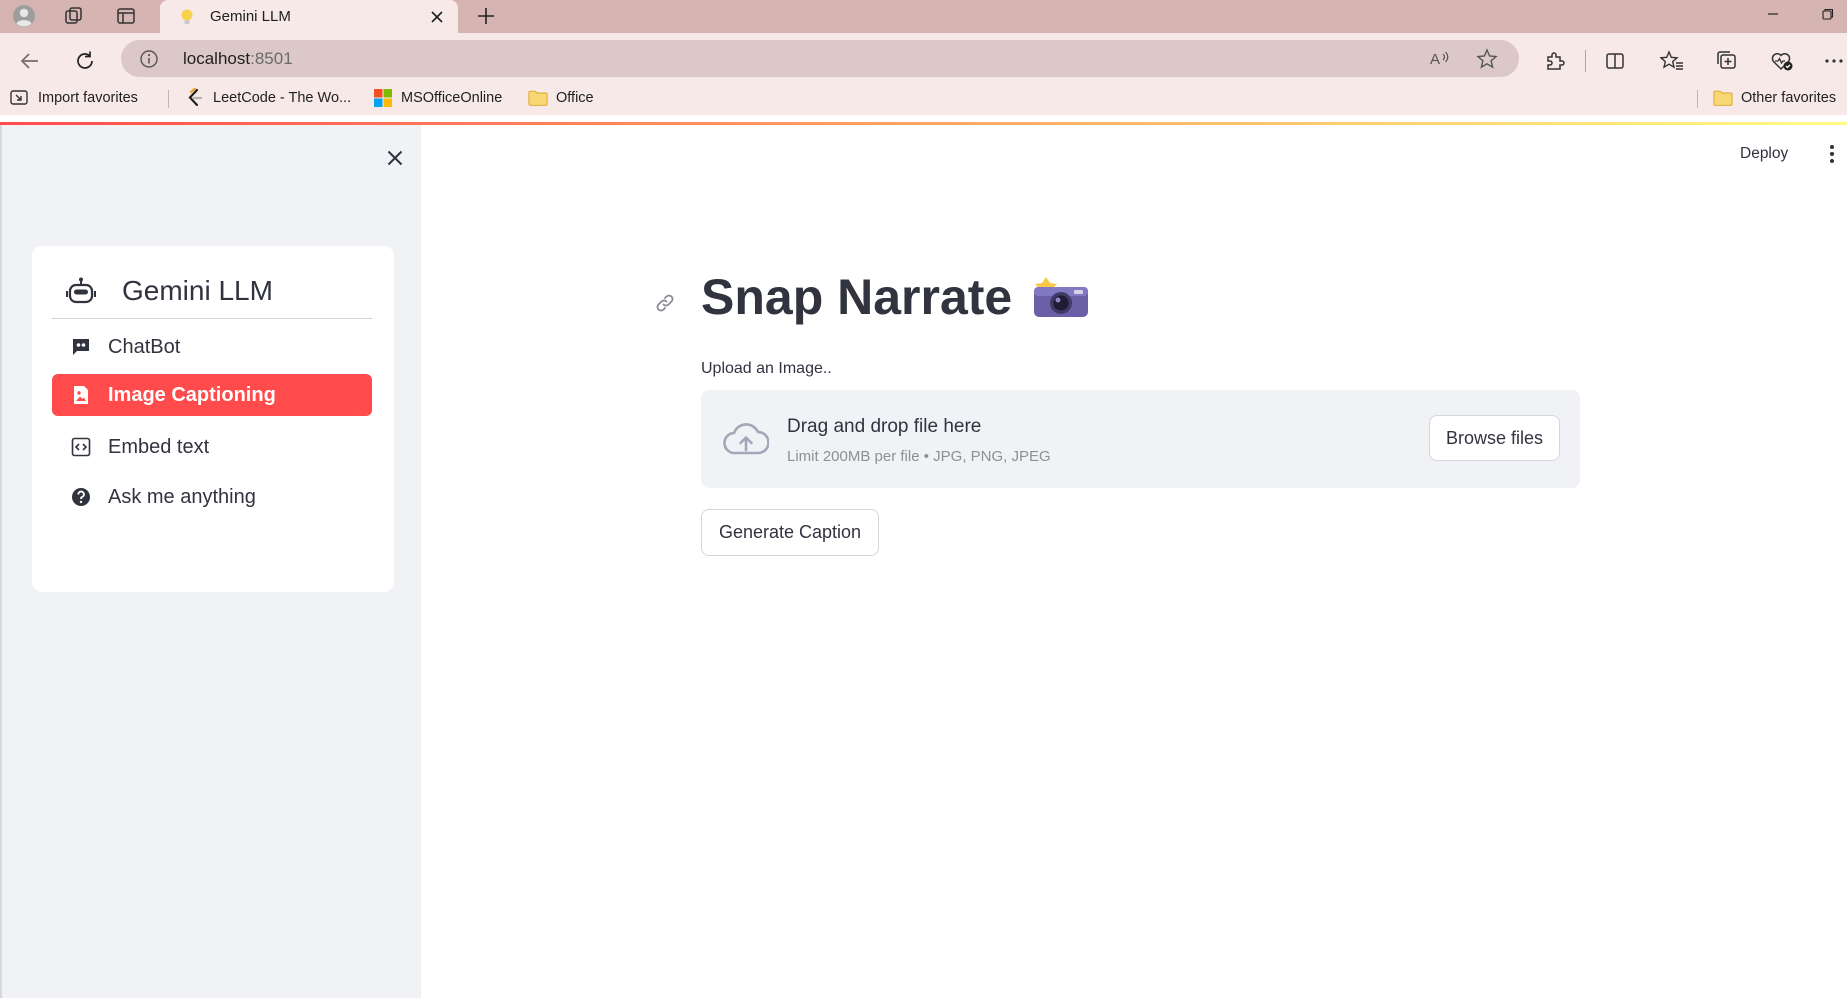  Describe the element at coordinates (197, 290) in the screenshot. I see `menu-title: Gemini LLM` at that location.